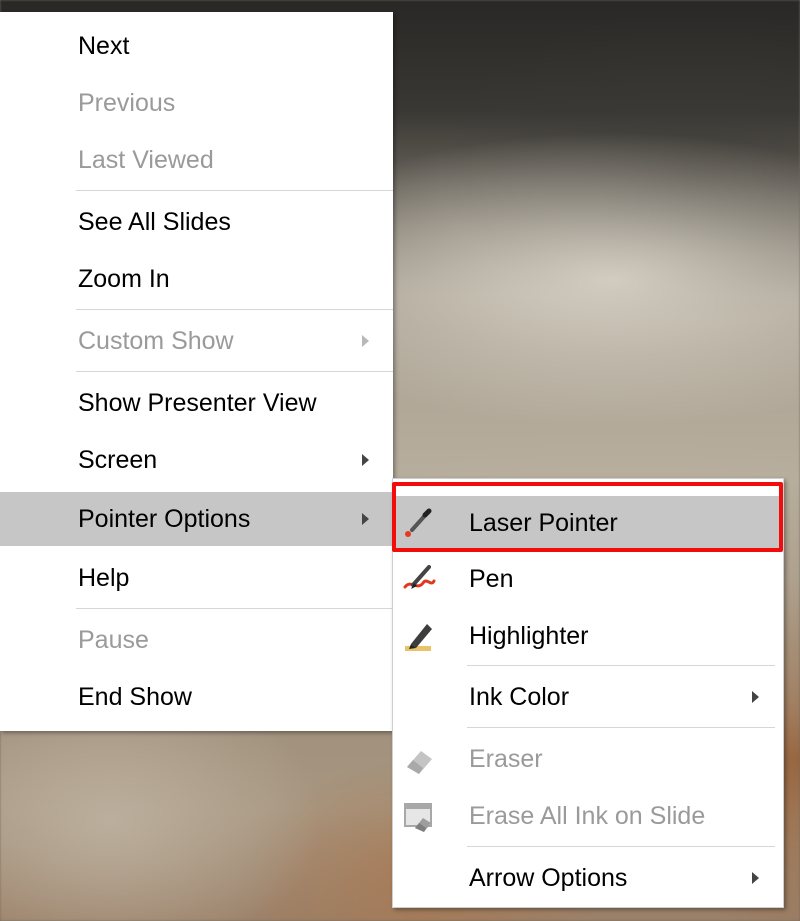  What do you see at coordinates (419, 636) in the screenshot?
I see `highlighter-icon` at bounding box center [419, 636].